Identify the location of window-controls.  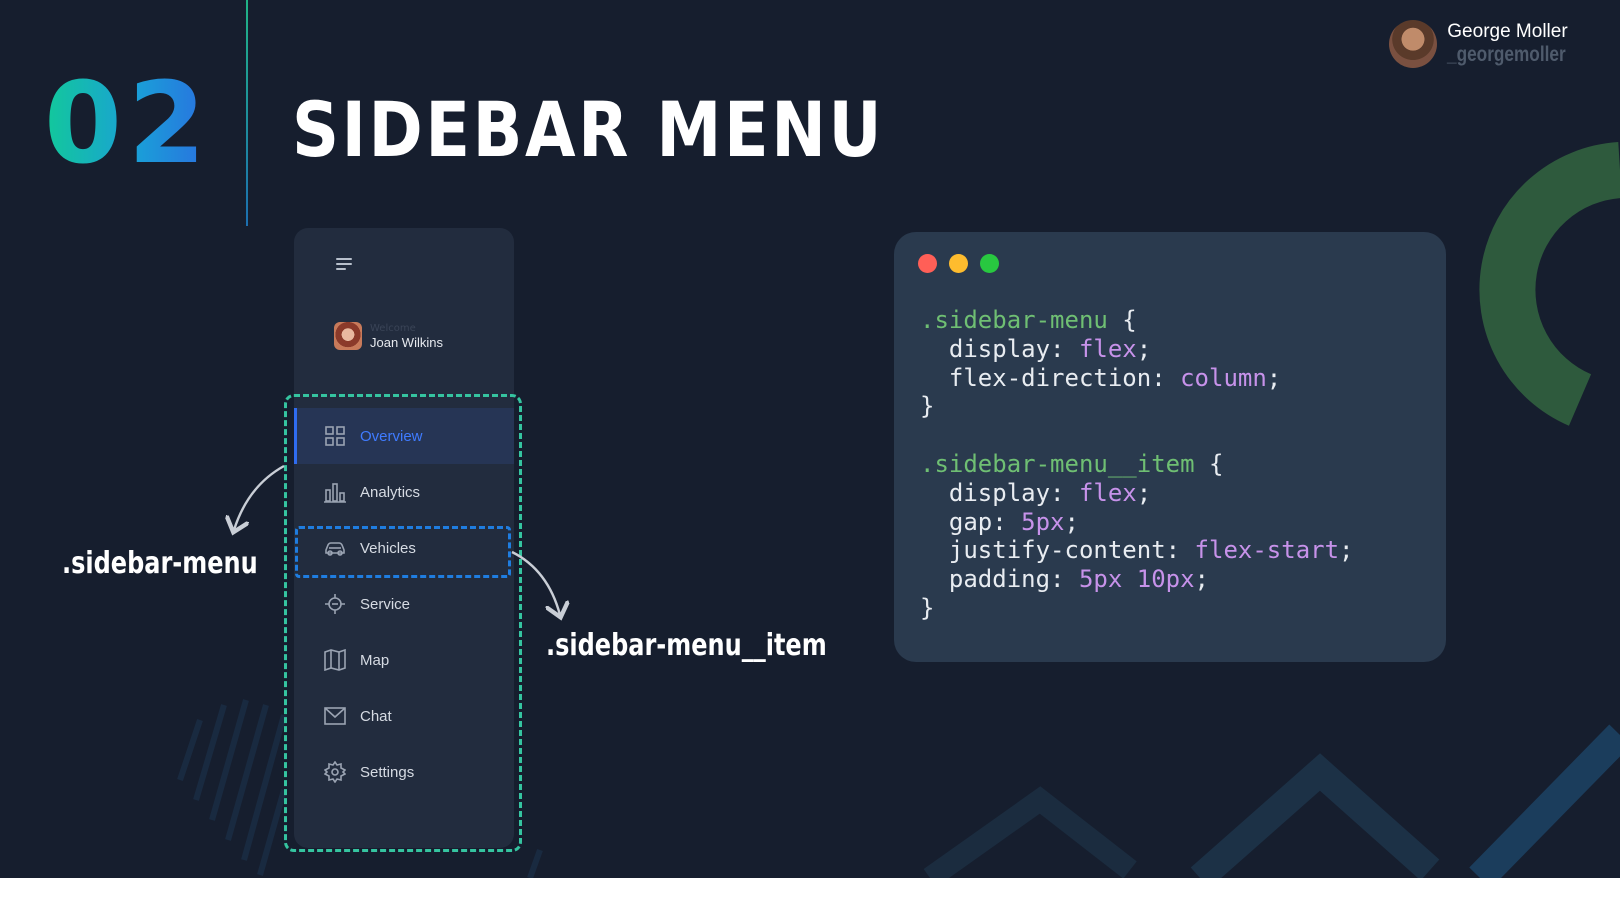
(958, 263).